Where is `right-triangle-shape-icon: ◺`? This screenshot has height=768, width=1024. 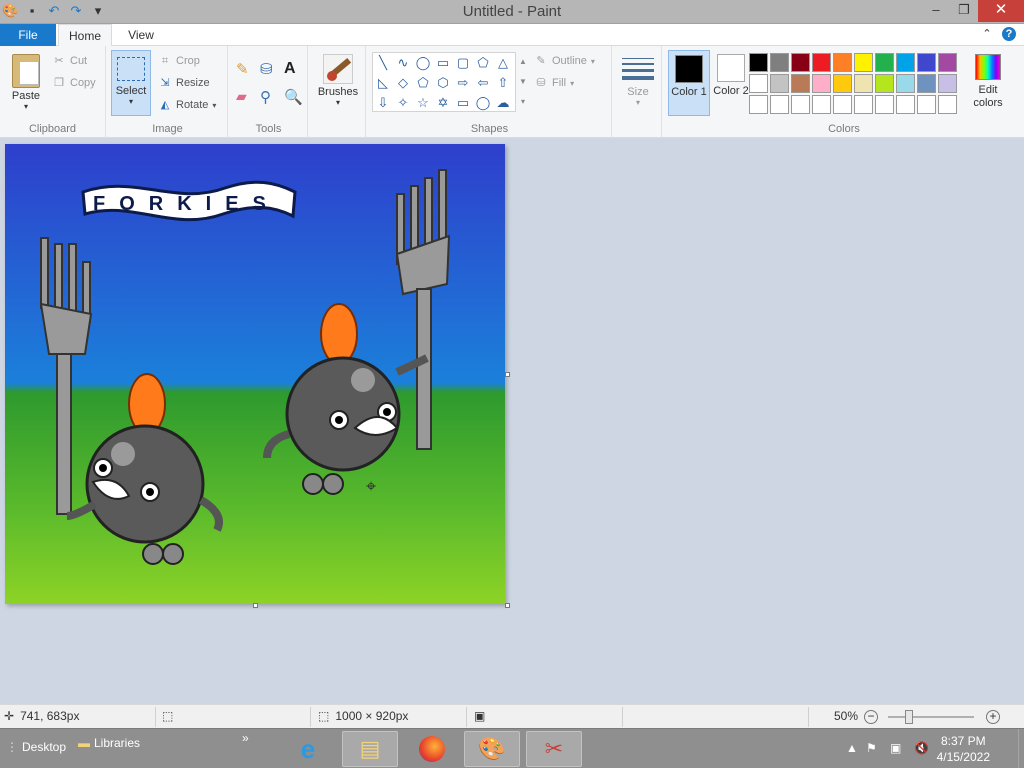 right-triangle-shape-icon: ◺ is located at coordinates (383, 83).